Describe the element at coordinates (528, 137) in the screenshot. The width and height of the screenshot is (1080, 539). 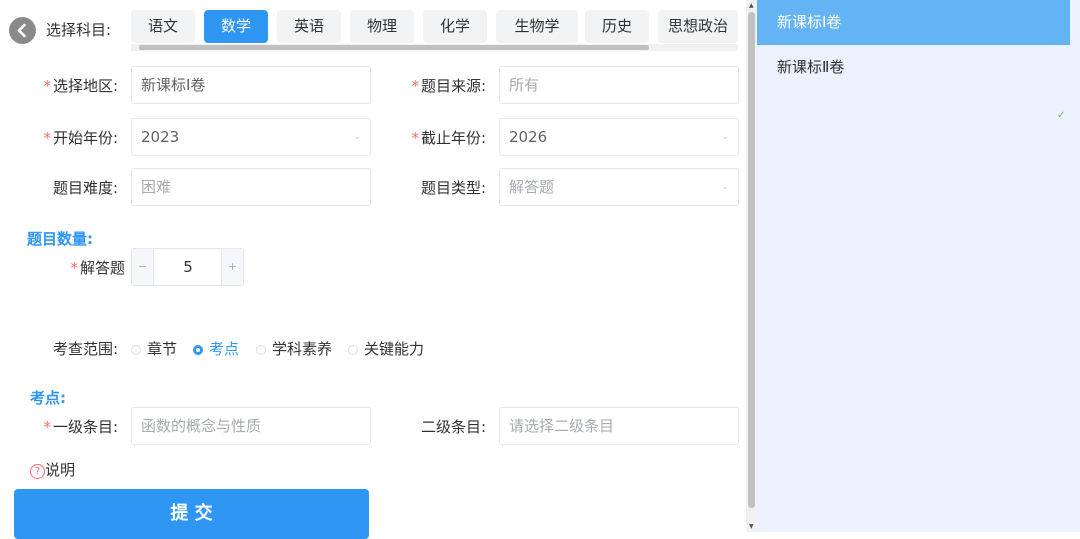
I see `end-year-value: 2026` at that location.